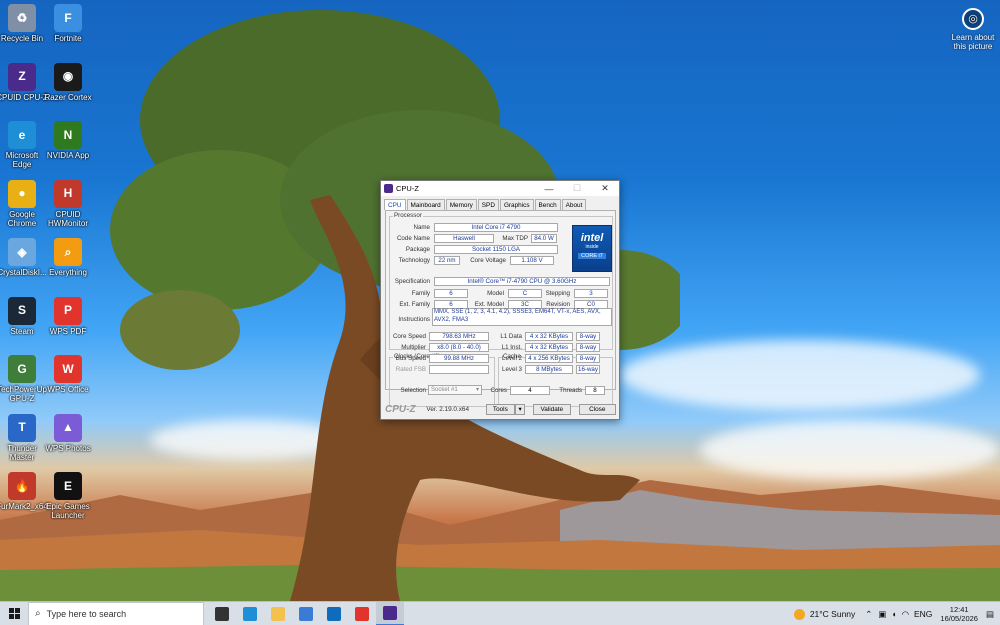 The width and height of the screenshot is (1000, 625). What do you see at coordinates (530, 390) in the screenshot?
I see `cores-value: 4` at bounding box center [530, 390].